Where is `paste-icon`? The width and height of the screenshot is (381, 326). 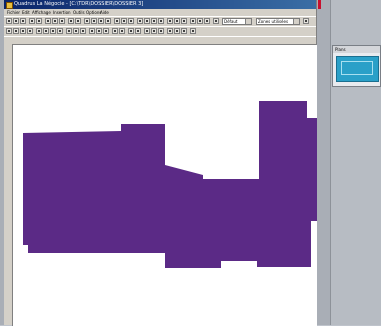 paste-icon is located at coordinates (62, 21).